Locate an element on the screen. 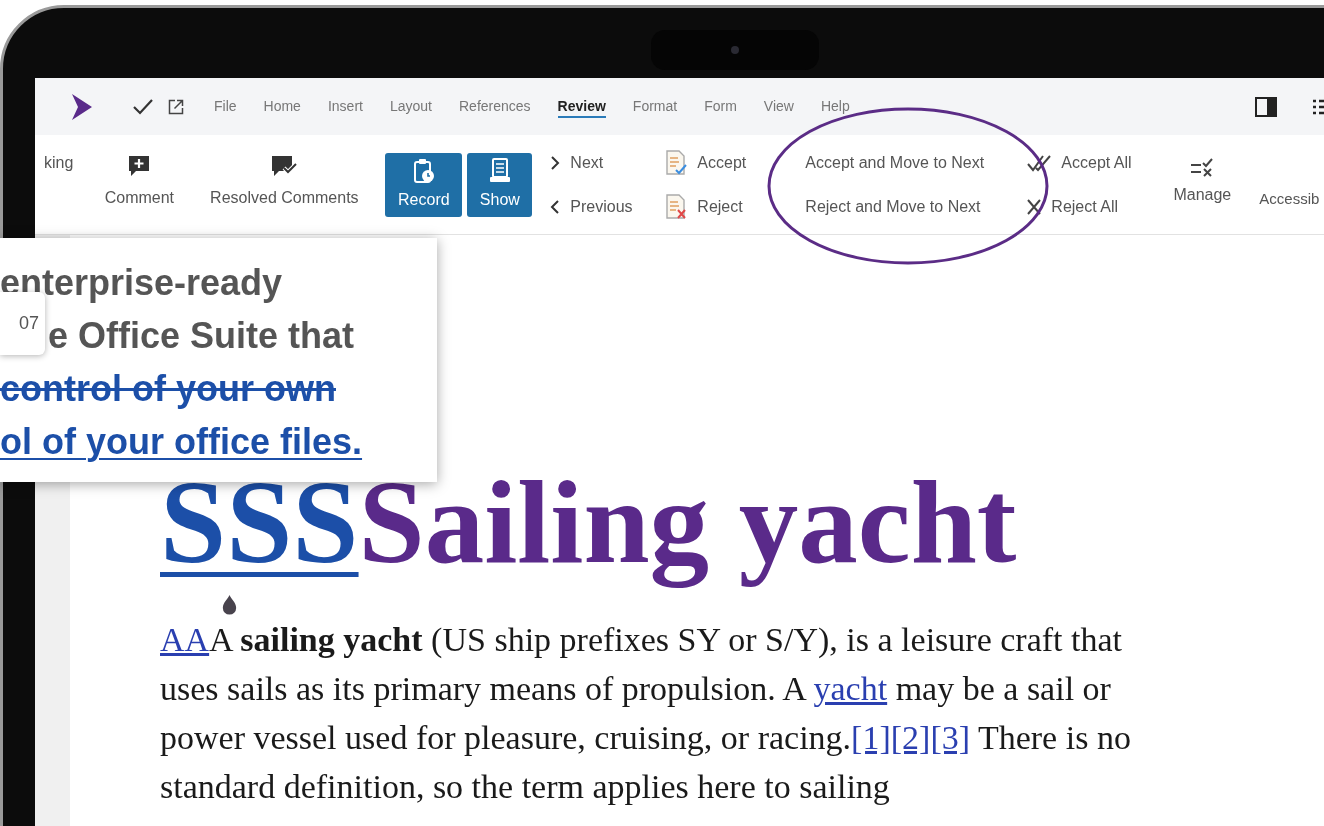 The width and height of the screenshot is (1324, 826). menu-tab: Review is located at coordinates (581, 106).